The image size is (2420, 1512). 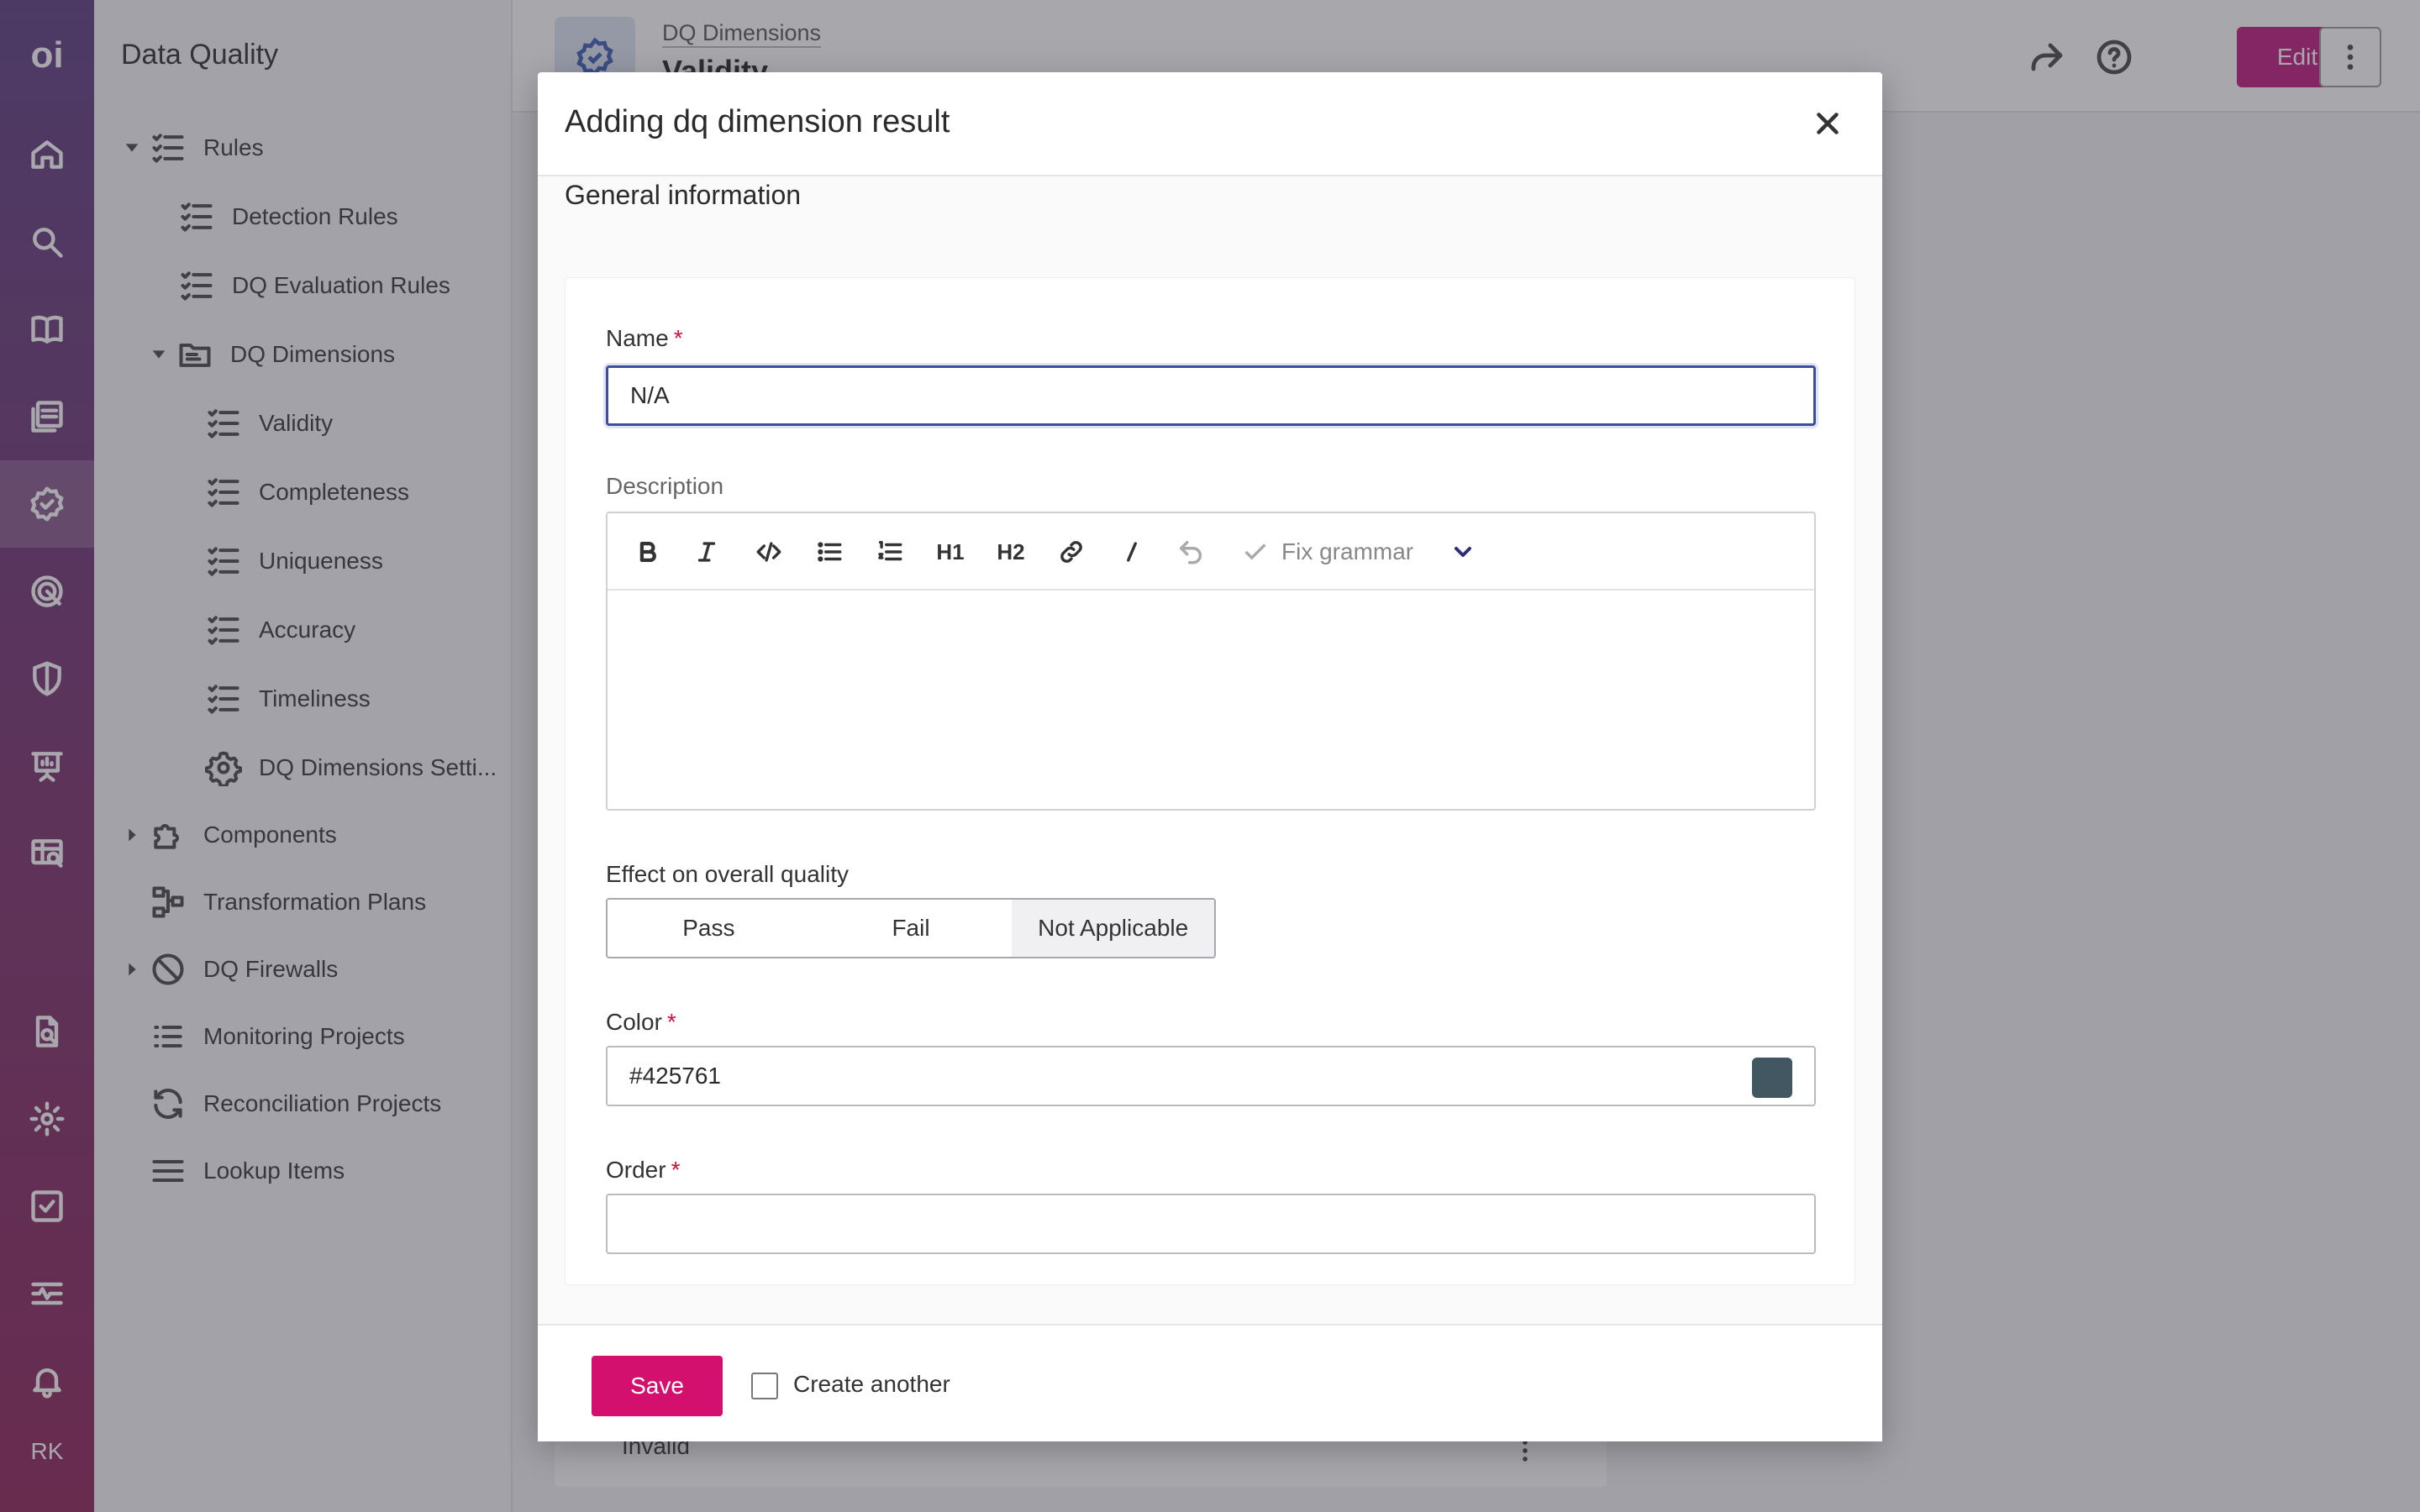 What do you see at coordinates (643, 1170) in the screenshot?
I see `order-label: Order *` at bounding box center [643, 1170].